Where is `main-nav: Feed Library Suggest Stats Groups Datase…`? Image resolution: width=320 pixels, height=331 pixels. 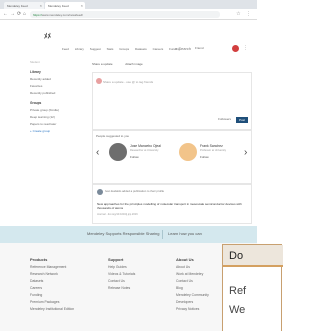 main-nav: Feed Library Suggest Stats Groups Datase… is located at coordinates (123, 49).